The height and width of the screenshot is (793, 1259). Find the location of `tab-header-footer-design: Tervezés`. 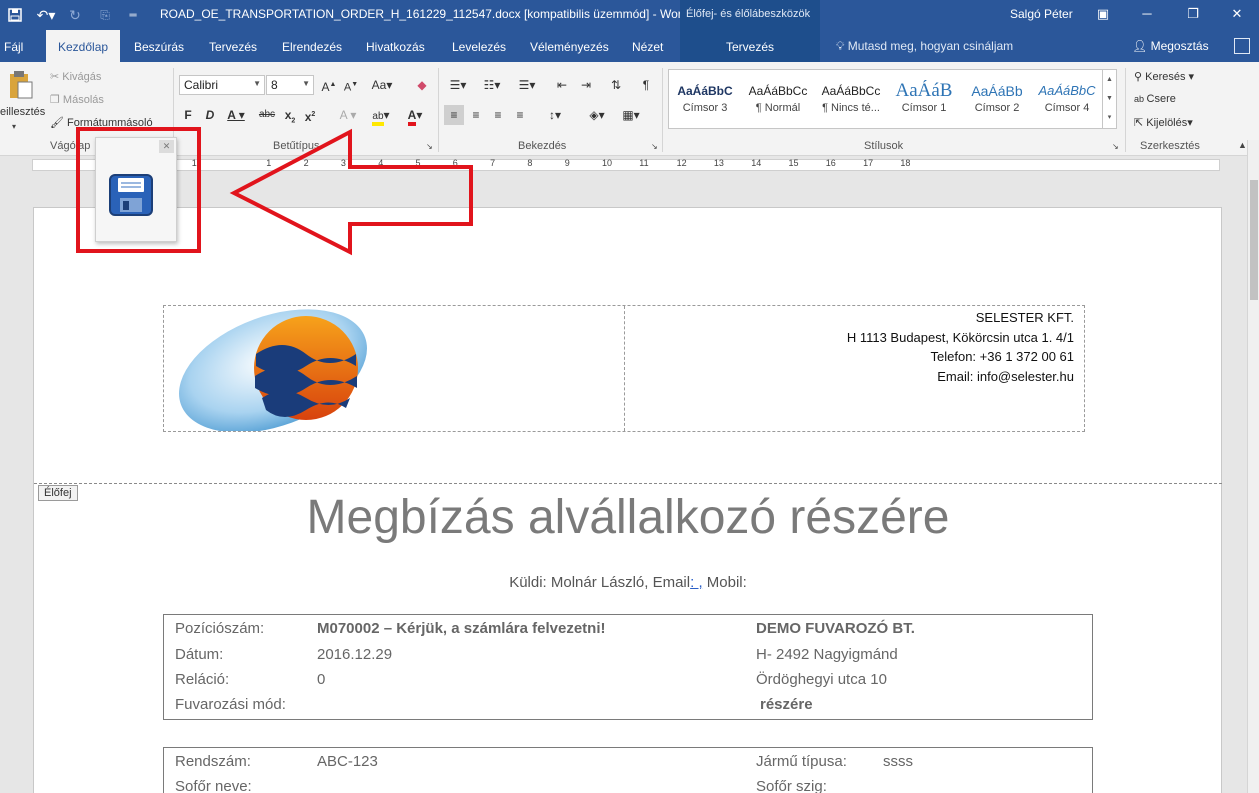

tab-header-footer-design: Tervezés is located at coordinates (750, 46).